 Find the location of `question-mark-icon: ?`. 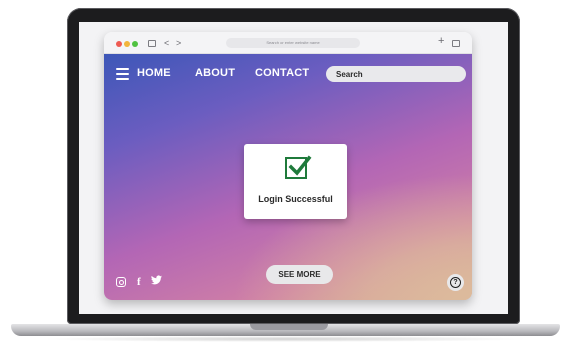

question-mark-icon: ? is located at coordinates (455, 282).